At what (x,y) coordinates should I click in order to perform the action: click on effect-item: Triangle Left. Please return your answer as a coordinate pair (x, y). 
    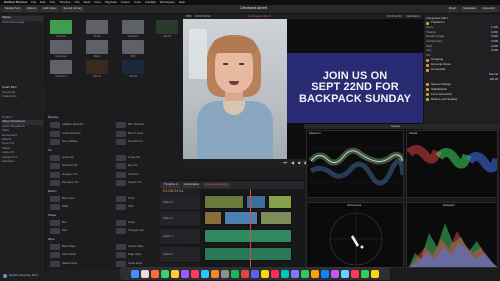
    Looking at the image, I should click on (129, 231).